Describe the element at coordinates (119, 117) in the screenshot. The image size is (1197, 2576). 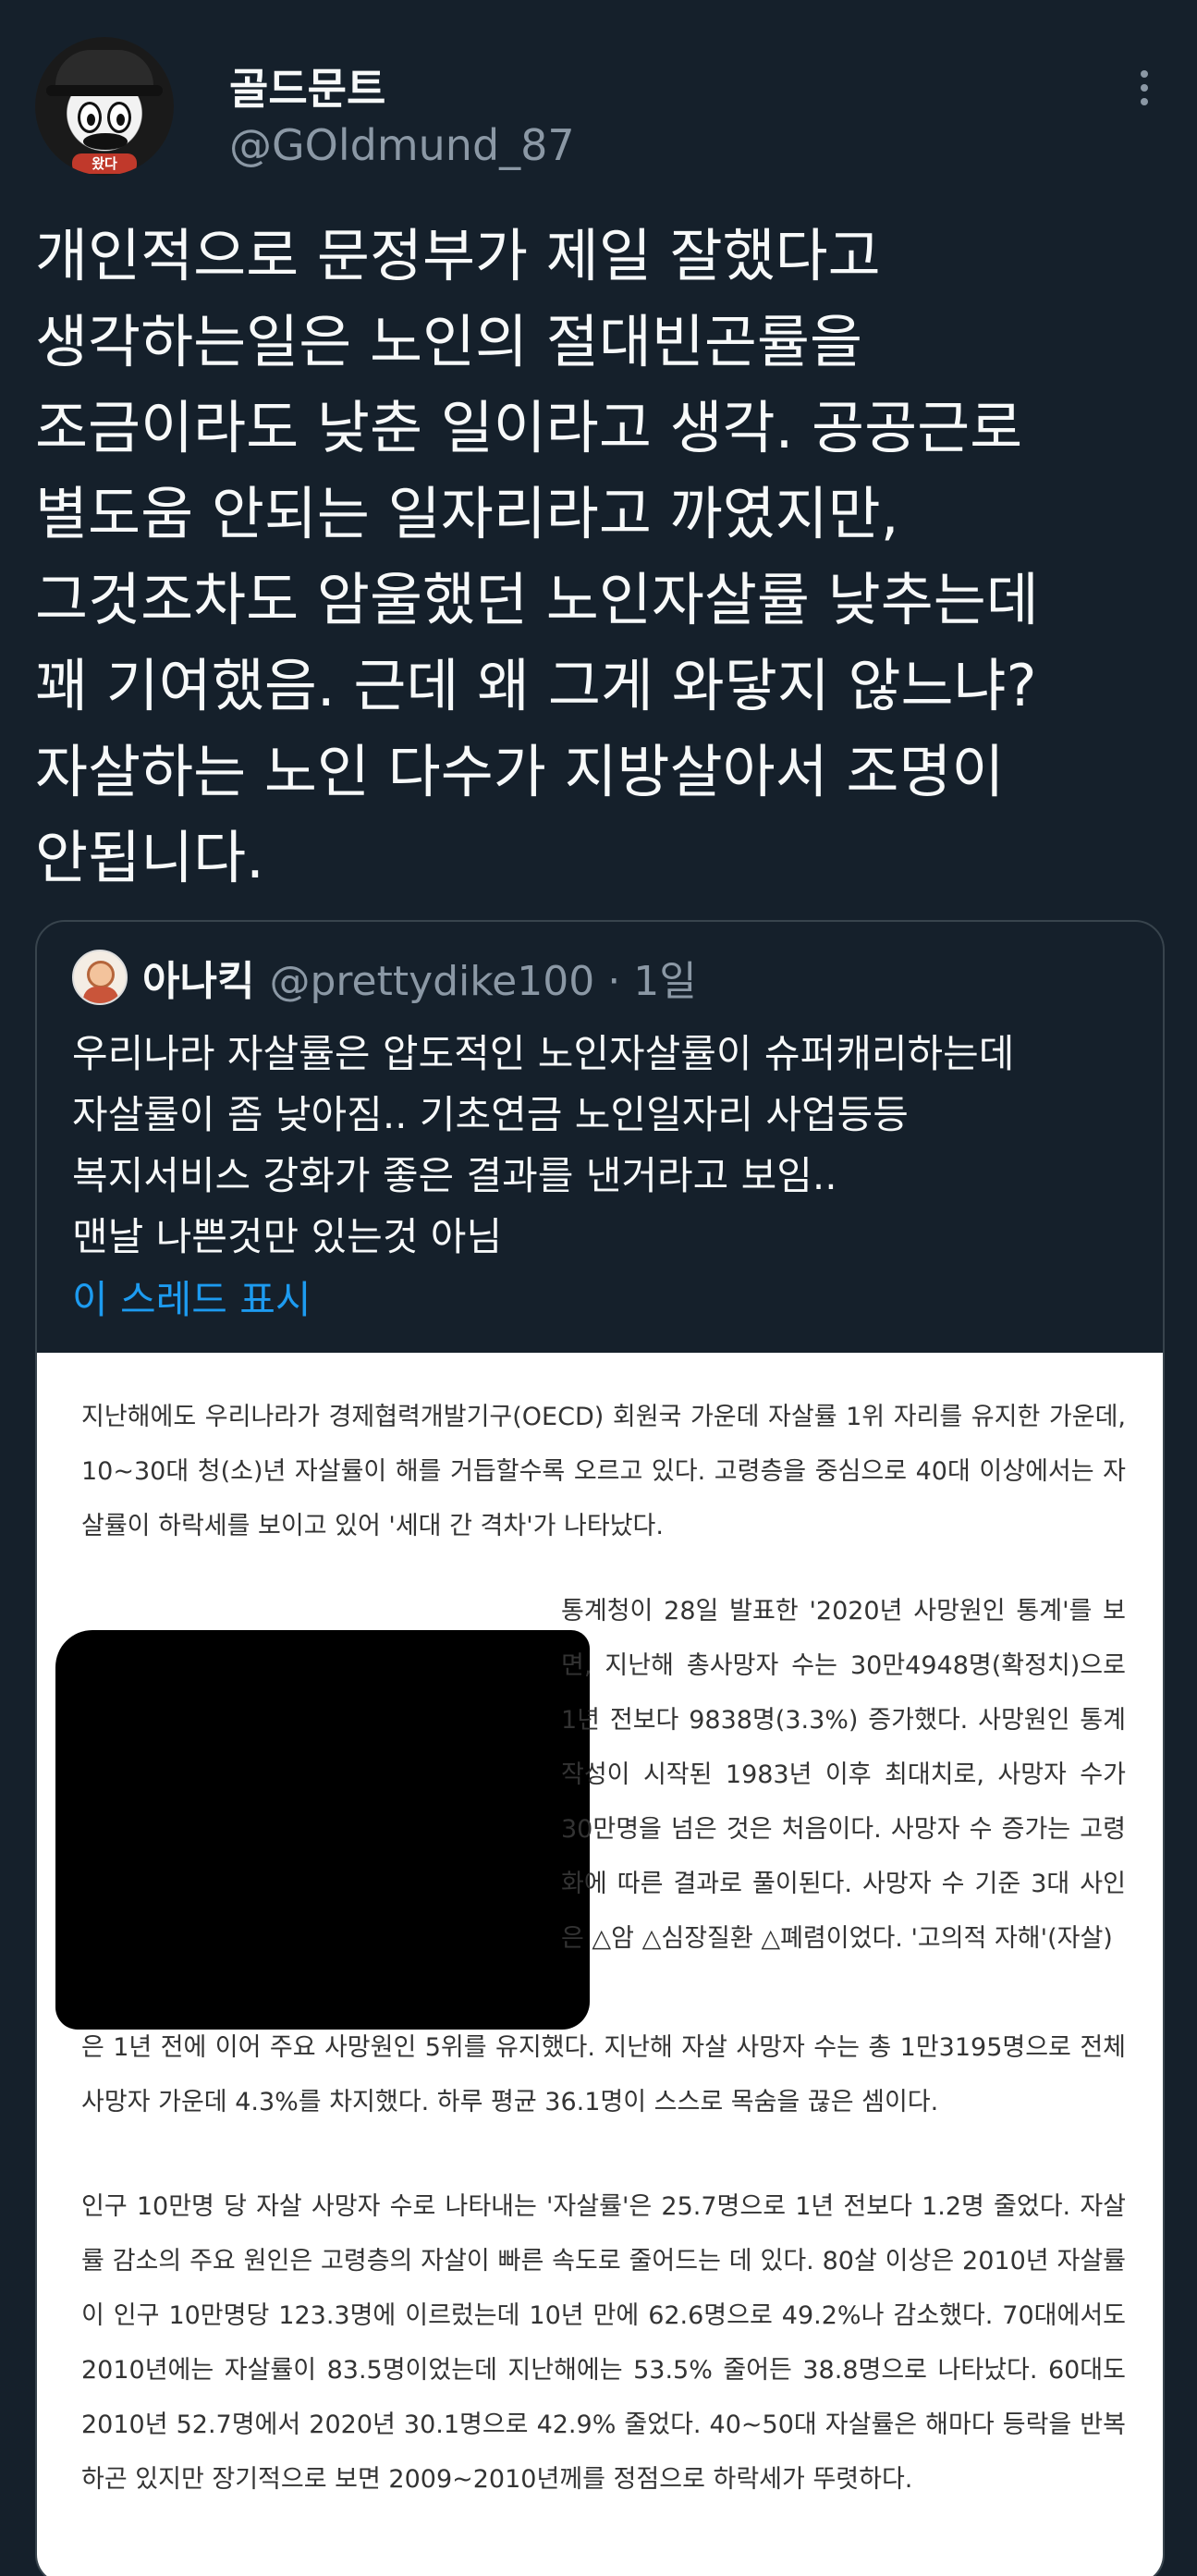
I see `avatar-eye-right` at that location.